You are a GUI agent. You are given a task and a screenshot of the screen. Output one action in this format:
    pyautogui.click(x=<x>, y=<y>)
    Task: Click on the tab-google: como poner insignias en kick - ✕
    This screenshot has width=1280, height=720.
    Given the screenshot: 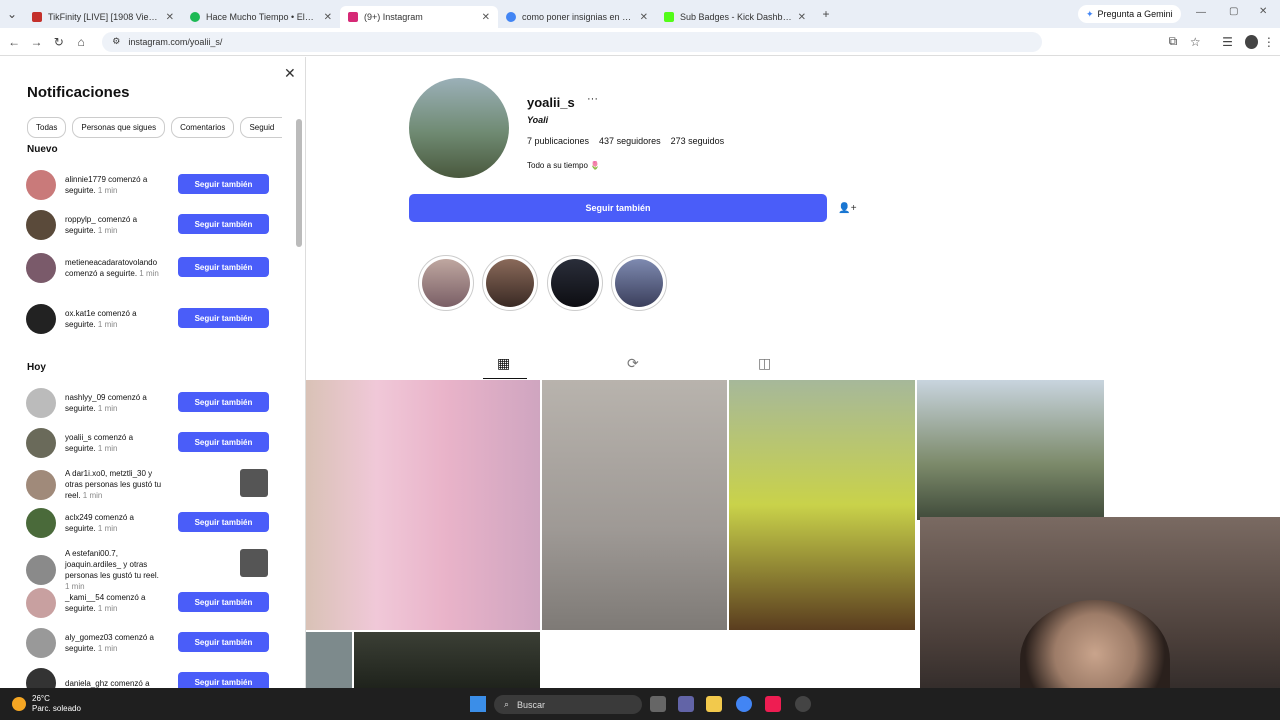 What is the action you would take?
    pyautogui.click(x=577, y=17)
    